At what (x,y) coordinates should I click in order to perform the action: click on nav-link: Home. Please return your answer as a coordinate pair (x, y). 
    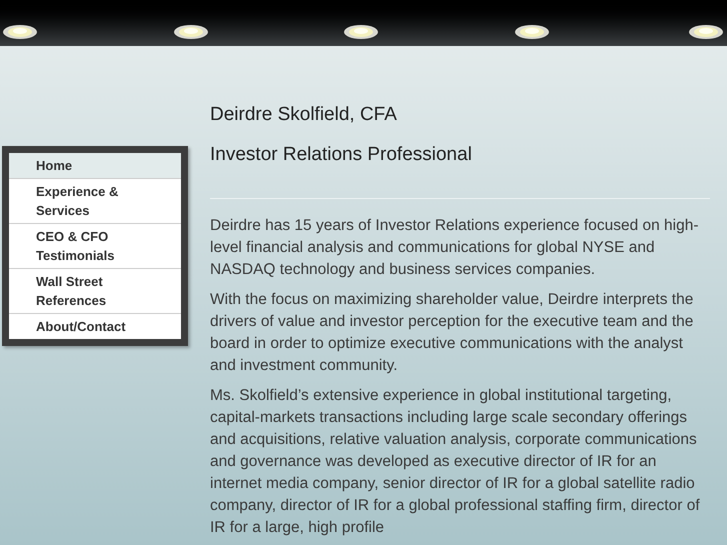
    Looking at the image, I should click on (95, 166).